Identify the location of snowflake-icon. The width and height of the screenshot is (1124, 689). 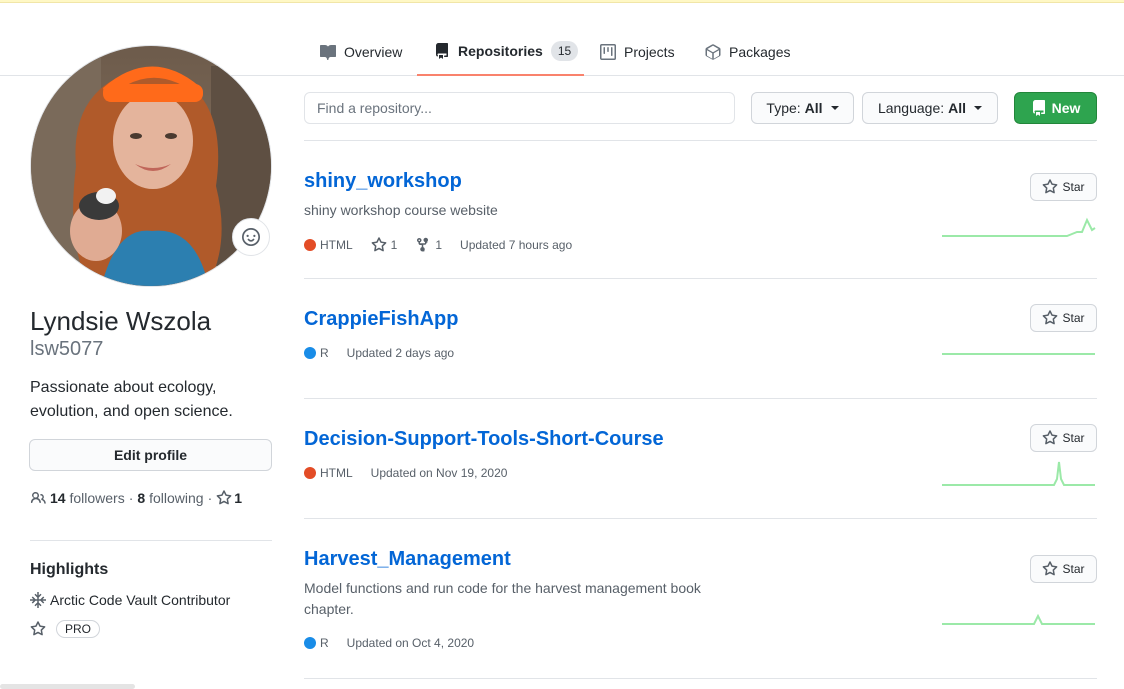
(38, 600).